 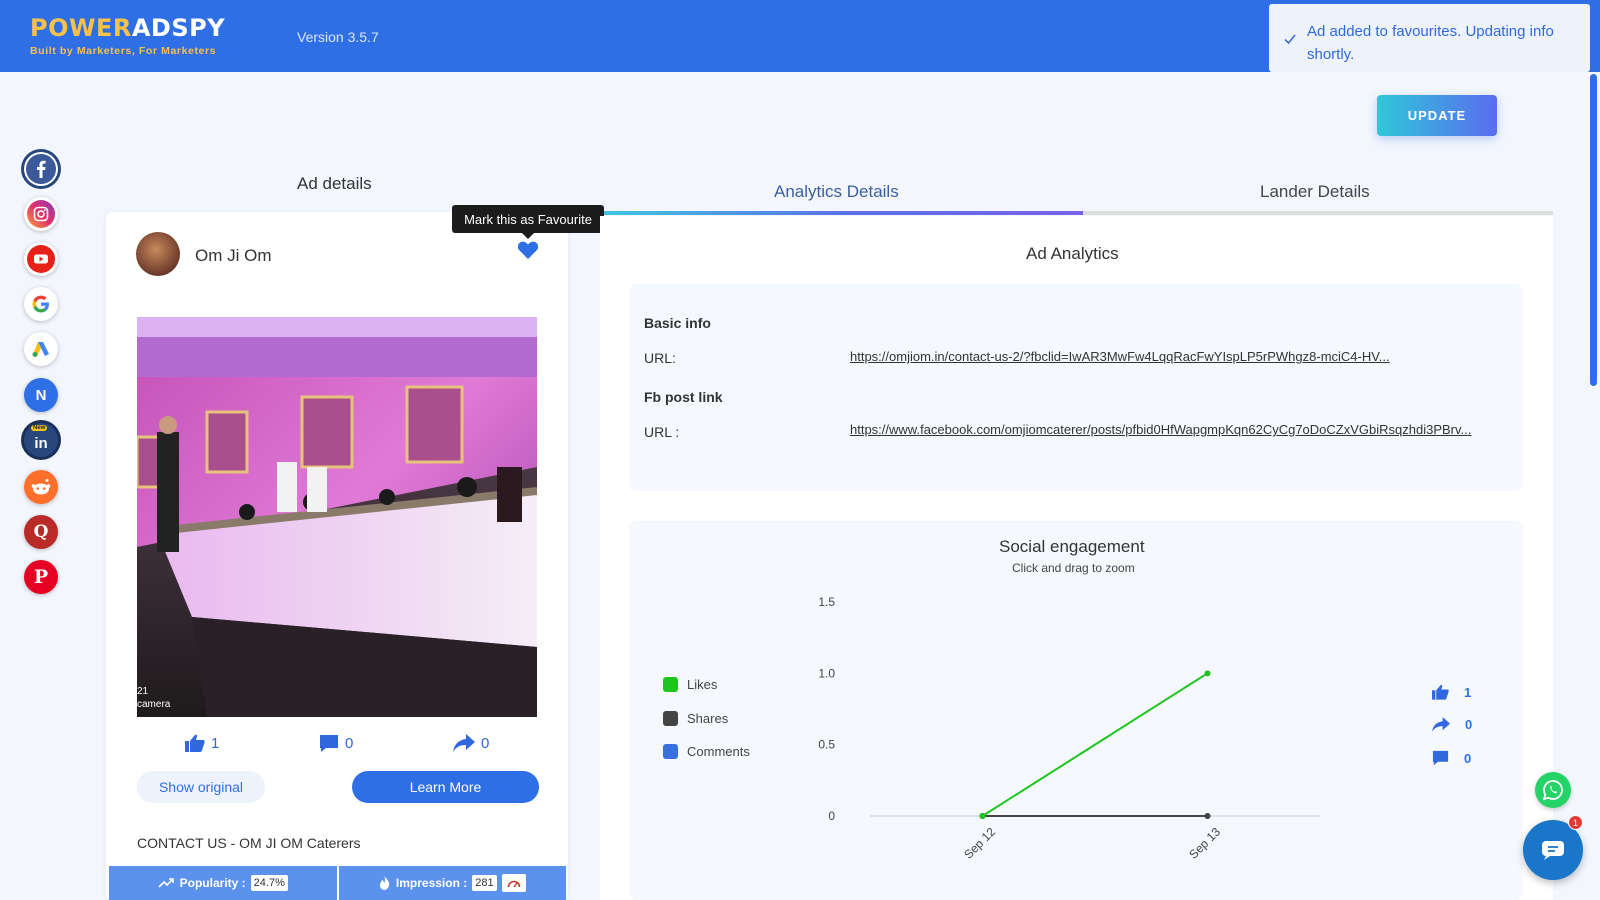 What do you see at coordinates (1553, 850) in the screenshot?
I see `chat-icon` at bounding box center [1553, 850].